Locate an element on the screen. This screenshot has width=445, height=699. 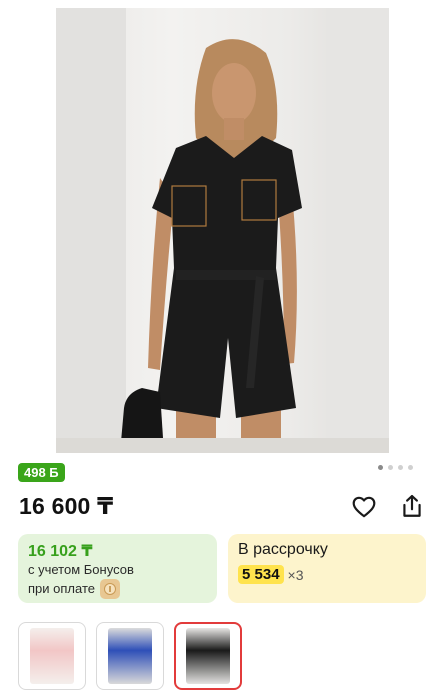
share-button is located at coordinates (412, 506).